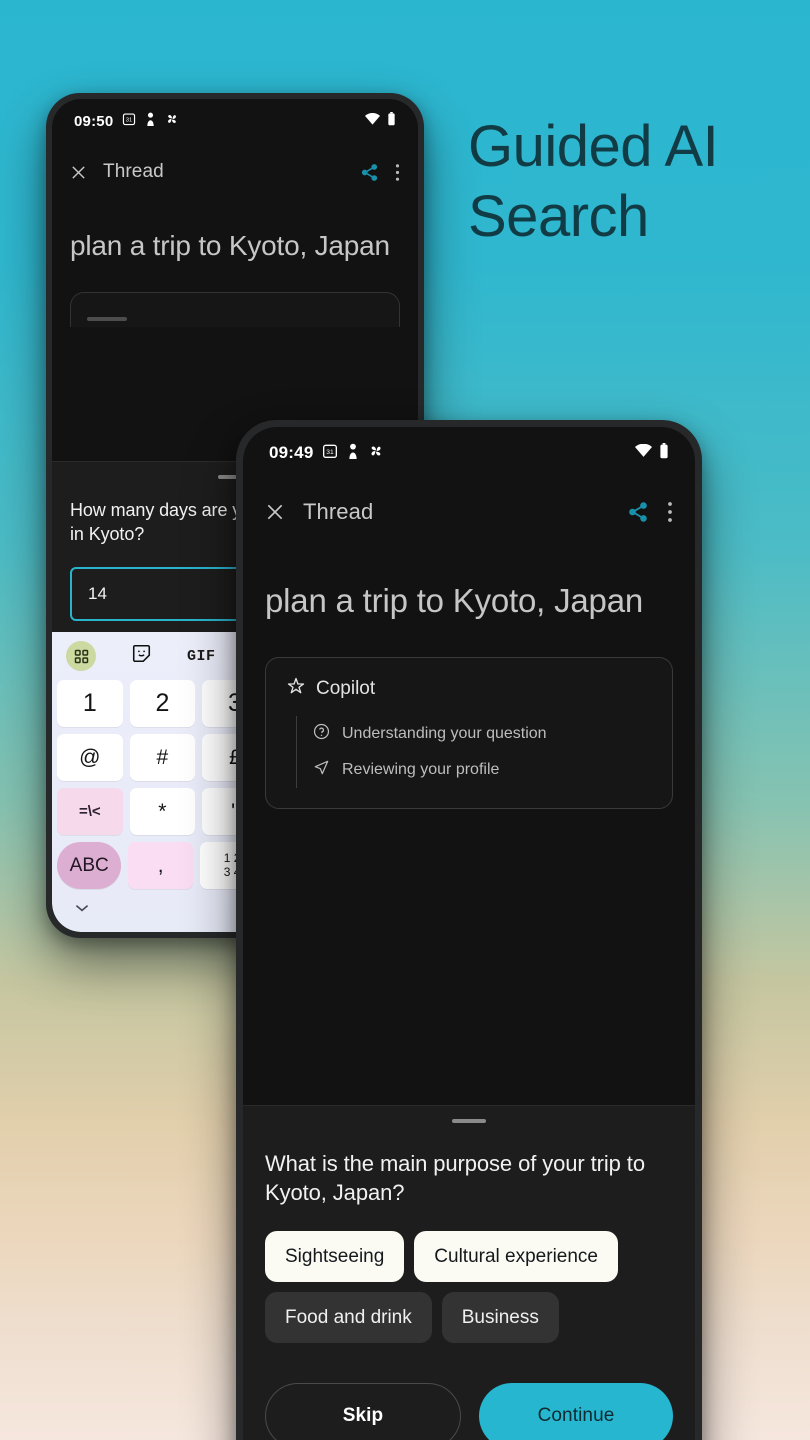  Describe the element at coordinates (593, 146) in the screenshot. I see `page-title-line-1: Guided AI` at that location.